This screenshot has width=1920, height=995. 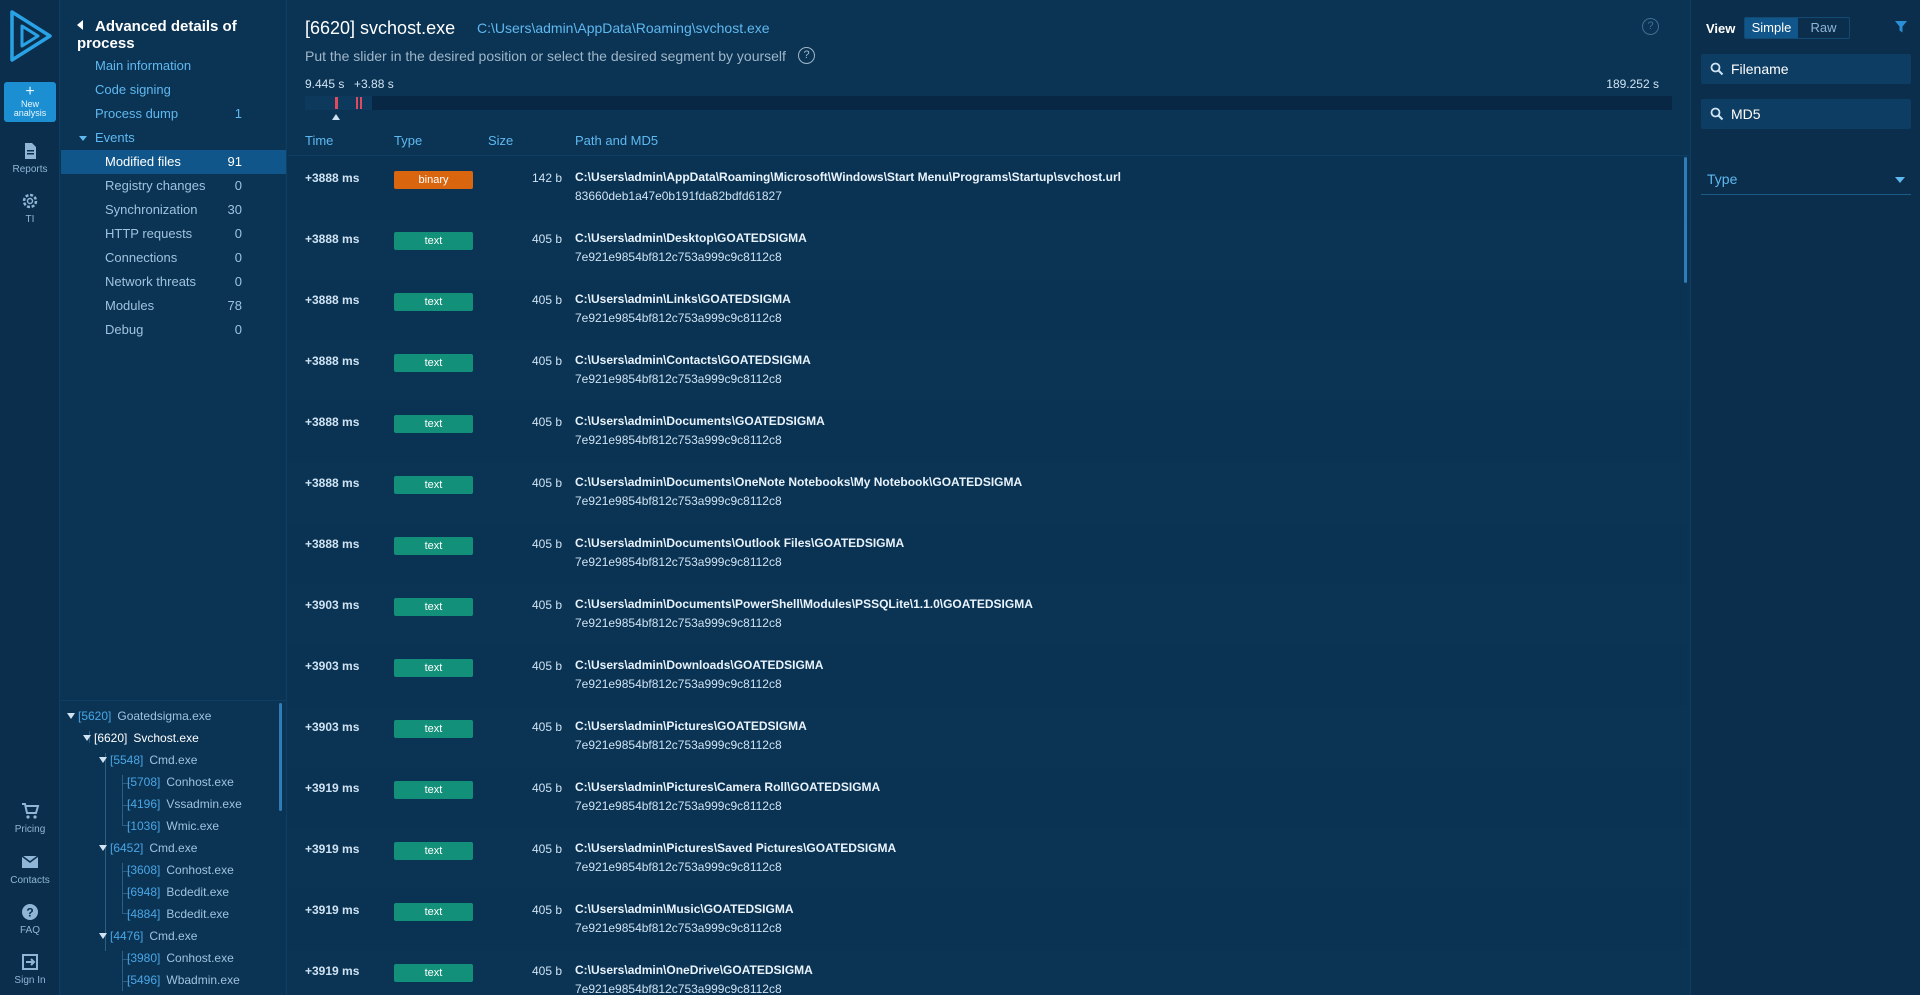 What do you see at coordinates (319, 140) in the screenshot?
I see `column-time: Time` at bounding box center [319, 140].